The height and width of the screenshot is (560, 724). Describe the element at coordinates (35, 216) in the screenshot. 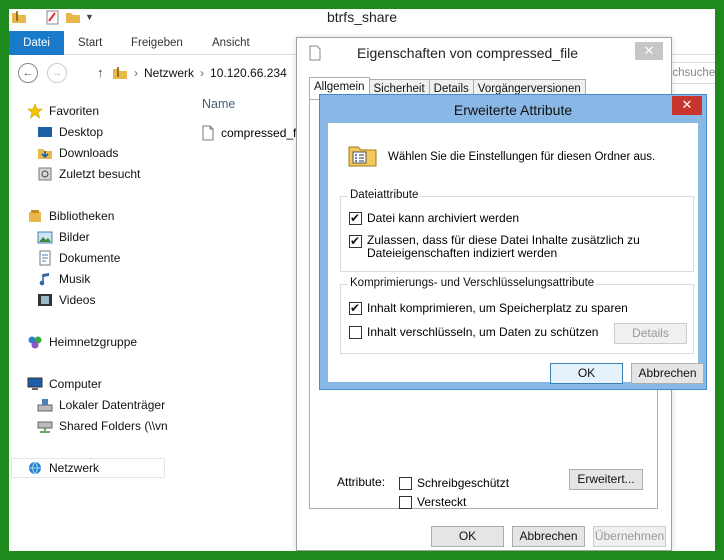

I see `library-icon` at that location.